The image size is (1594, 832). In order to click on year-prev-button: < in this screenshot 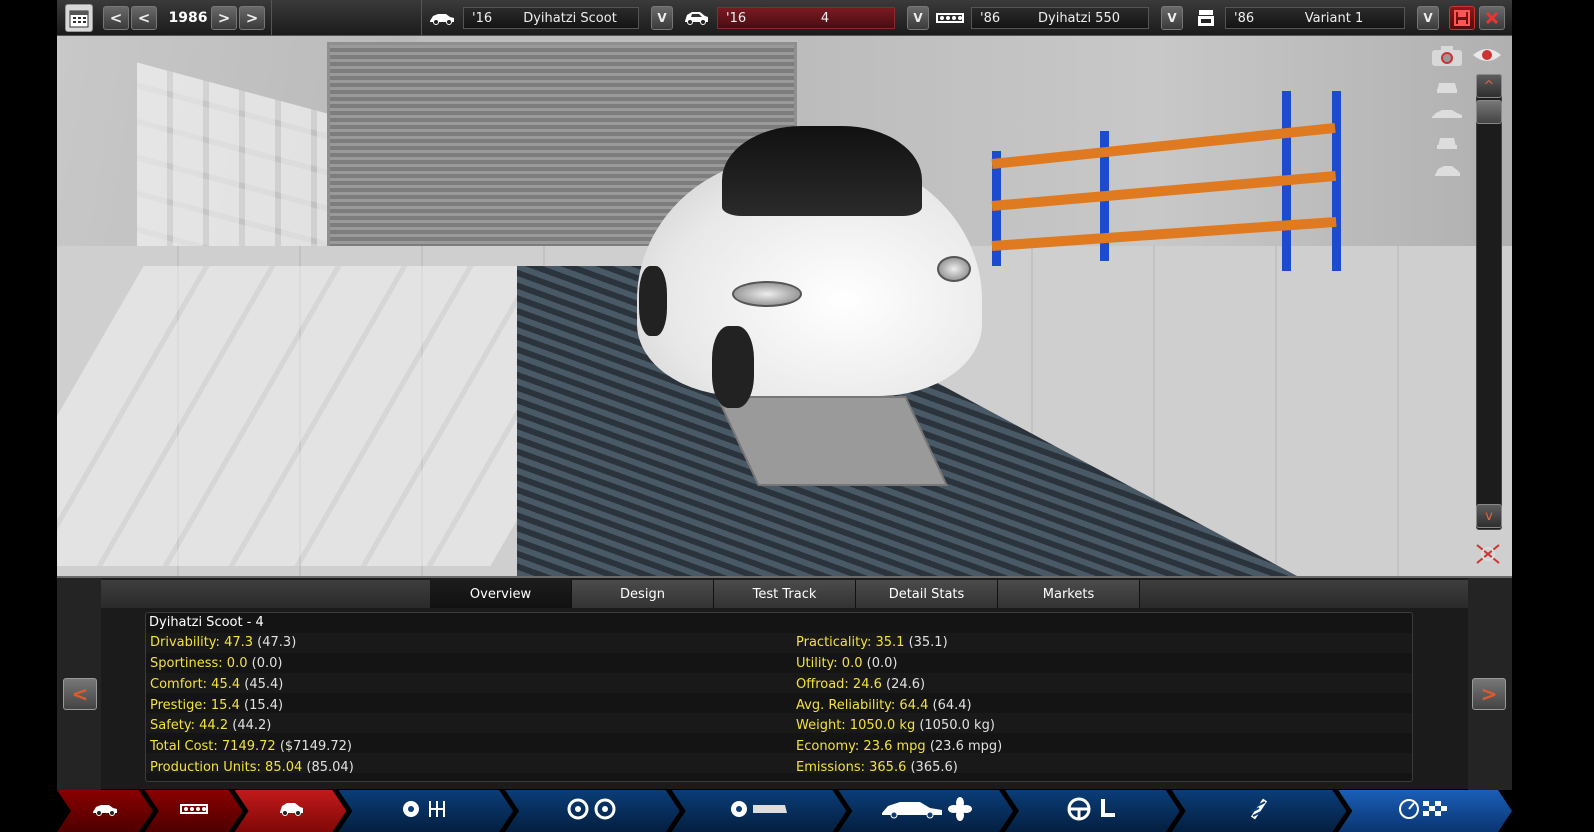, I will do `click(144, 18)`.